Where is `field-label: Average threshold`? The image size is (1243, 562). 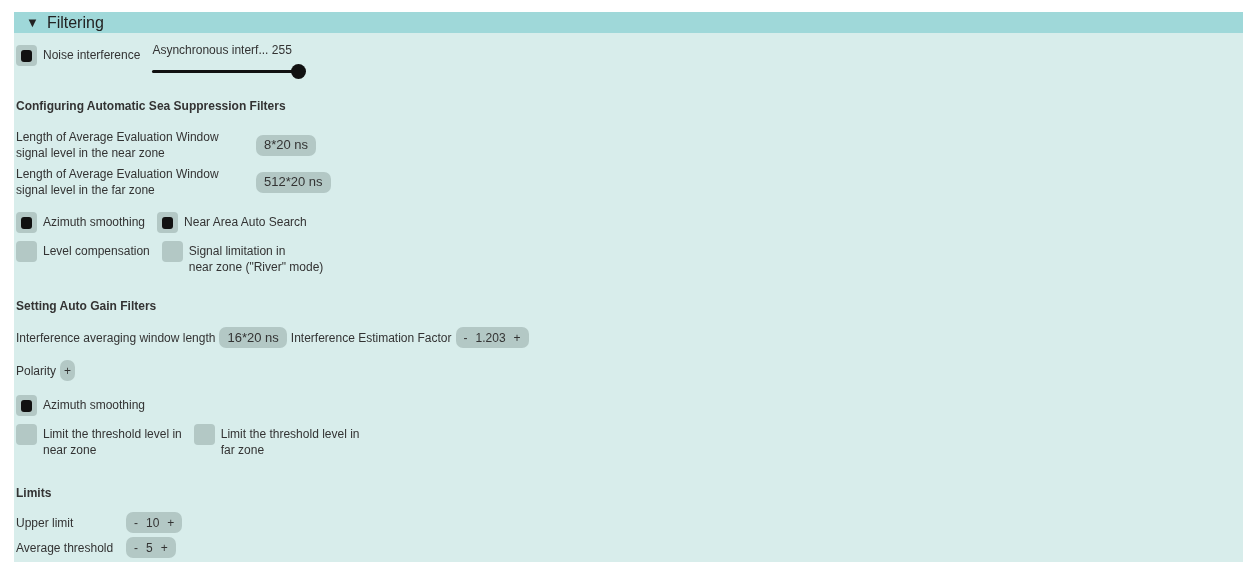
field-label: Average threshold is located at coordinates (65, 548).